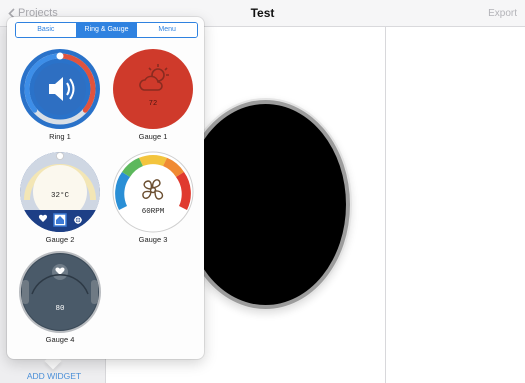 This screenshot has height=383, width=525. Describe the element at coordinates (60, 89) in the screenshot. I see `ring-widget-graphic` at that location.